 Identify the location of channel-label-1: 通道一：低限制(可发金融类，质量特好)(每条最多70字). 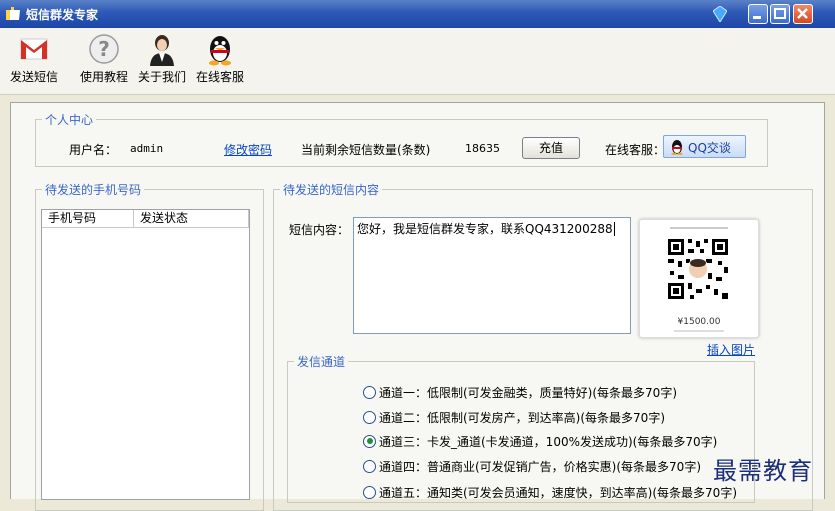
(528, 392).